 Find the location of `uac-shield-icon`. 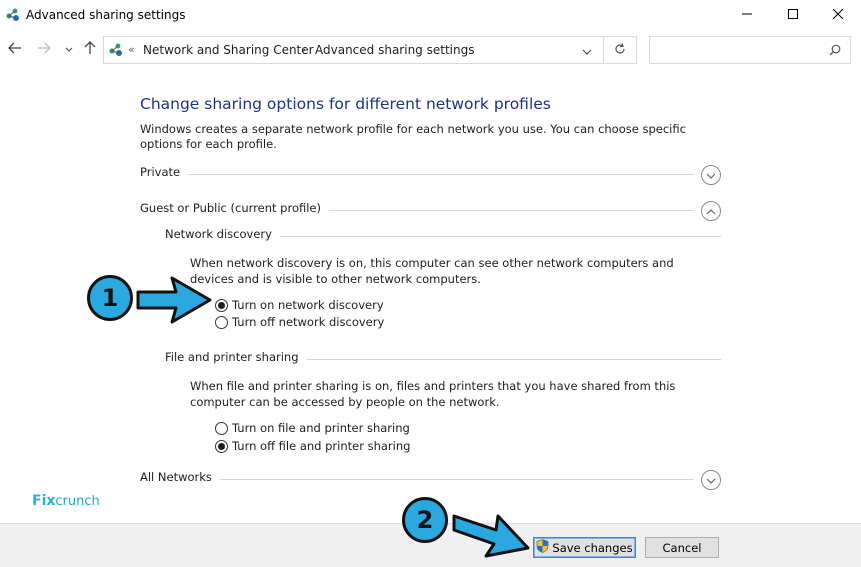

uac-shield-icon is located at coordinates (542, 547).